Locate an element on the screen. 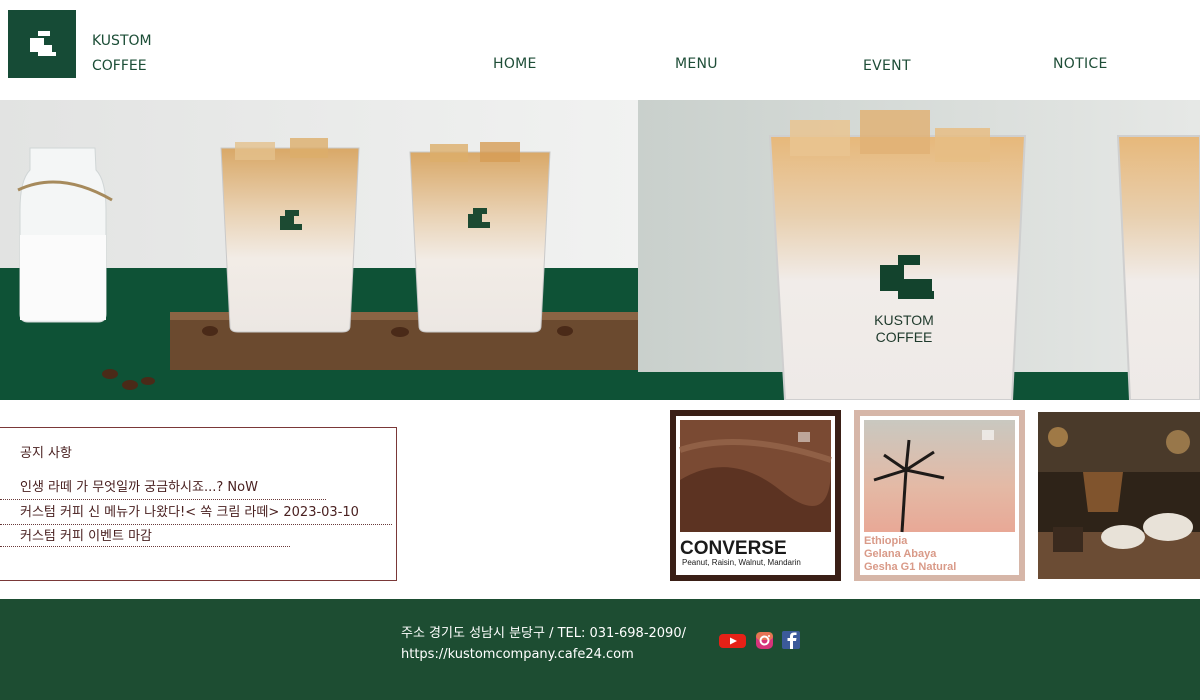 Image resolution: width=1200 pixels, height=700 pixels. converse-title: CONVERSE is located at coordinates (733, 548).